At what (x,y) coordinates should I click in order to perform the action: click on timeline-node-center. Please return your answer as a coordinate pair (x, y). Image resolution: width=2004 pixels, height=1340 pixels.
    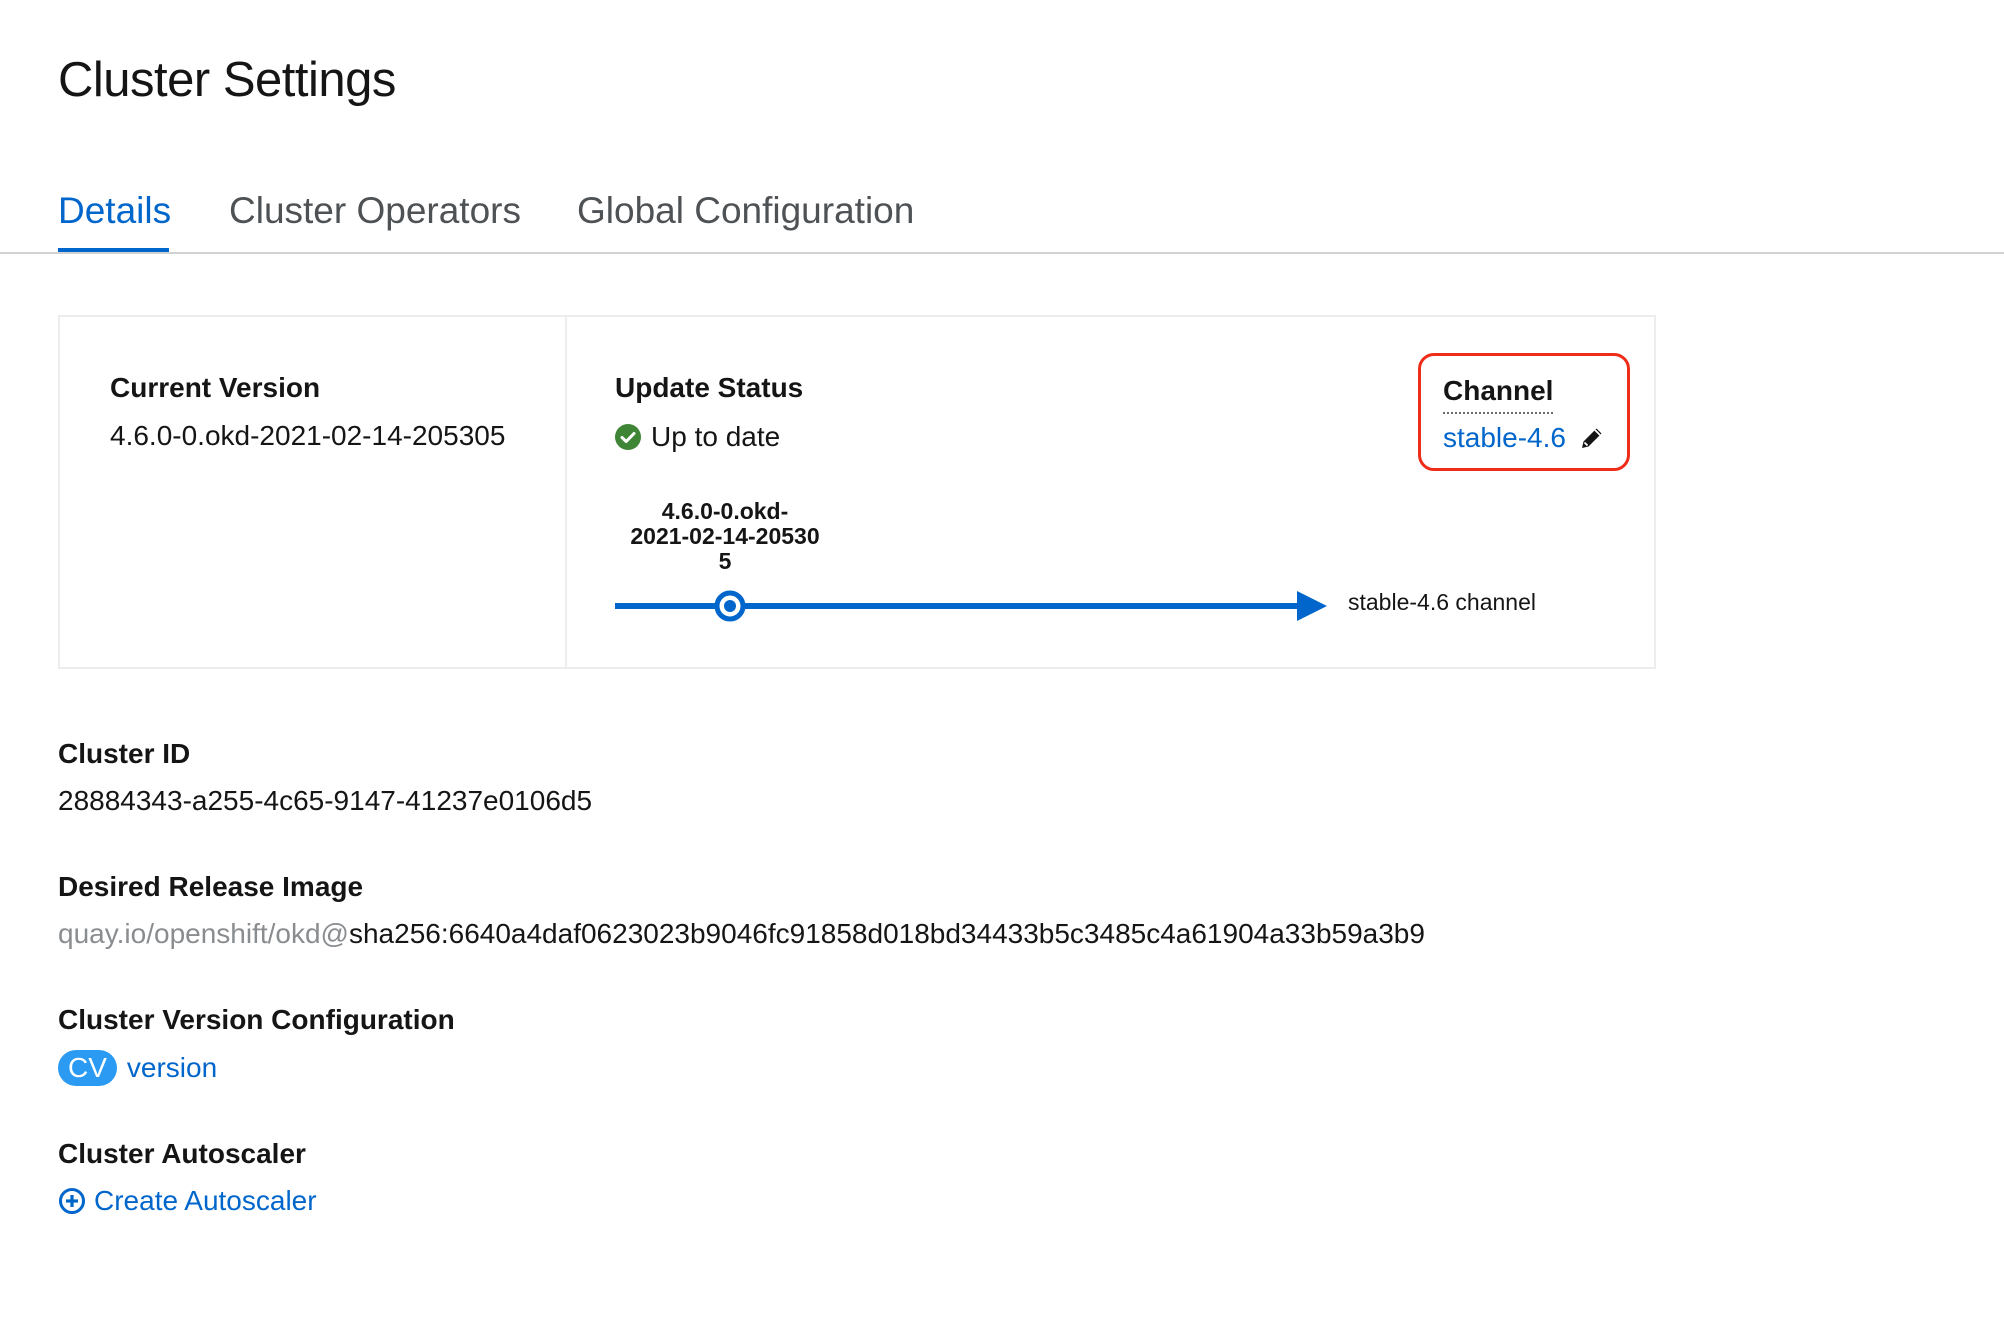
    Looking at the image, I should click on (730, 606).